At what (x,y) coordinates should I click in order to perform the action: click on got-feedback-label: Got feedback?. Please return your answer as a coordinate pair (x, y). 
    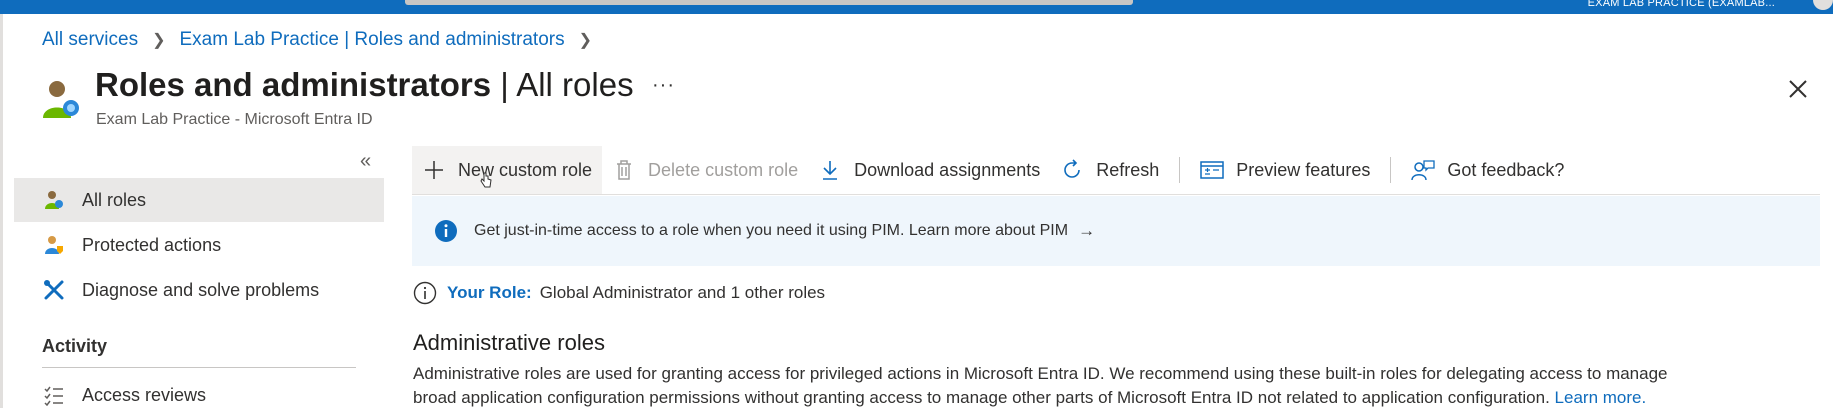
    Looking at the image, I should click on (1506, 169).